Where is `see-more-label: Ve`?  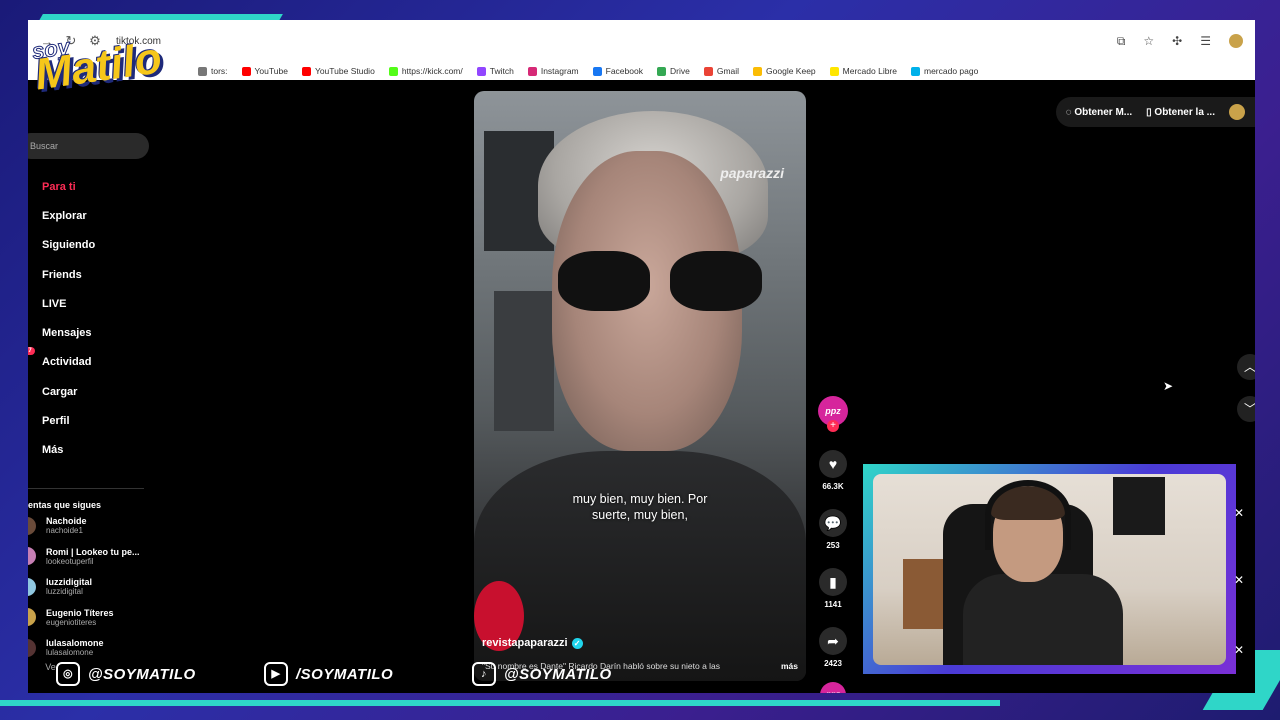 see-more-label: Ve is located at coordinates (50, 667).